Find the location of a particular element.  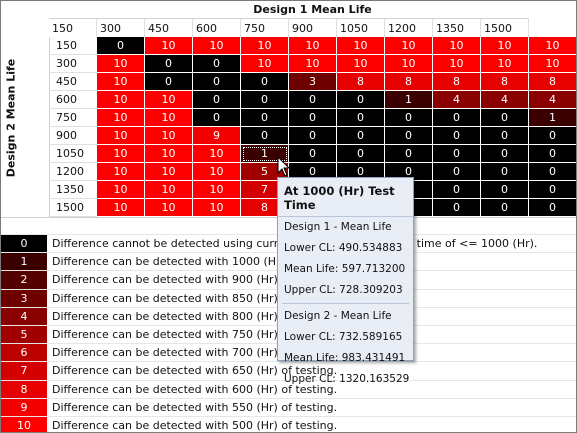

tooltip-design1-mean-life: Mean Life: 597.713200 is located at coordinates (345, 269).